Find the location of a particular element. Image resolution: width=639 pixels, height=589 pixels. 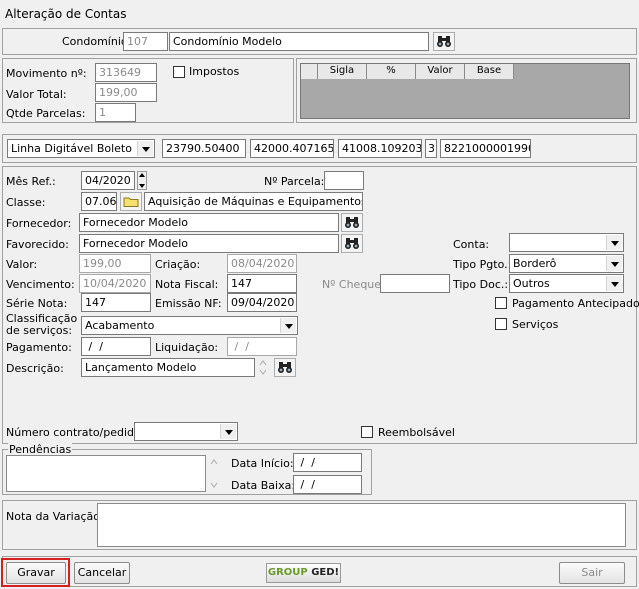

serie-label: Série Nota: is located at coordinates (37, 303).